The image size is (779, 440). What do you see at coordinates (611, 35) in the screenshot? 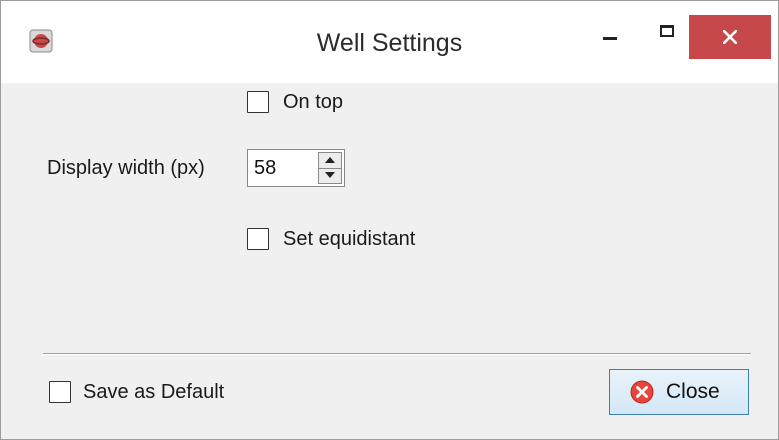
I see `minimize-button` at bounding box center [611, 35].